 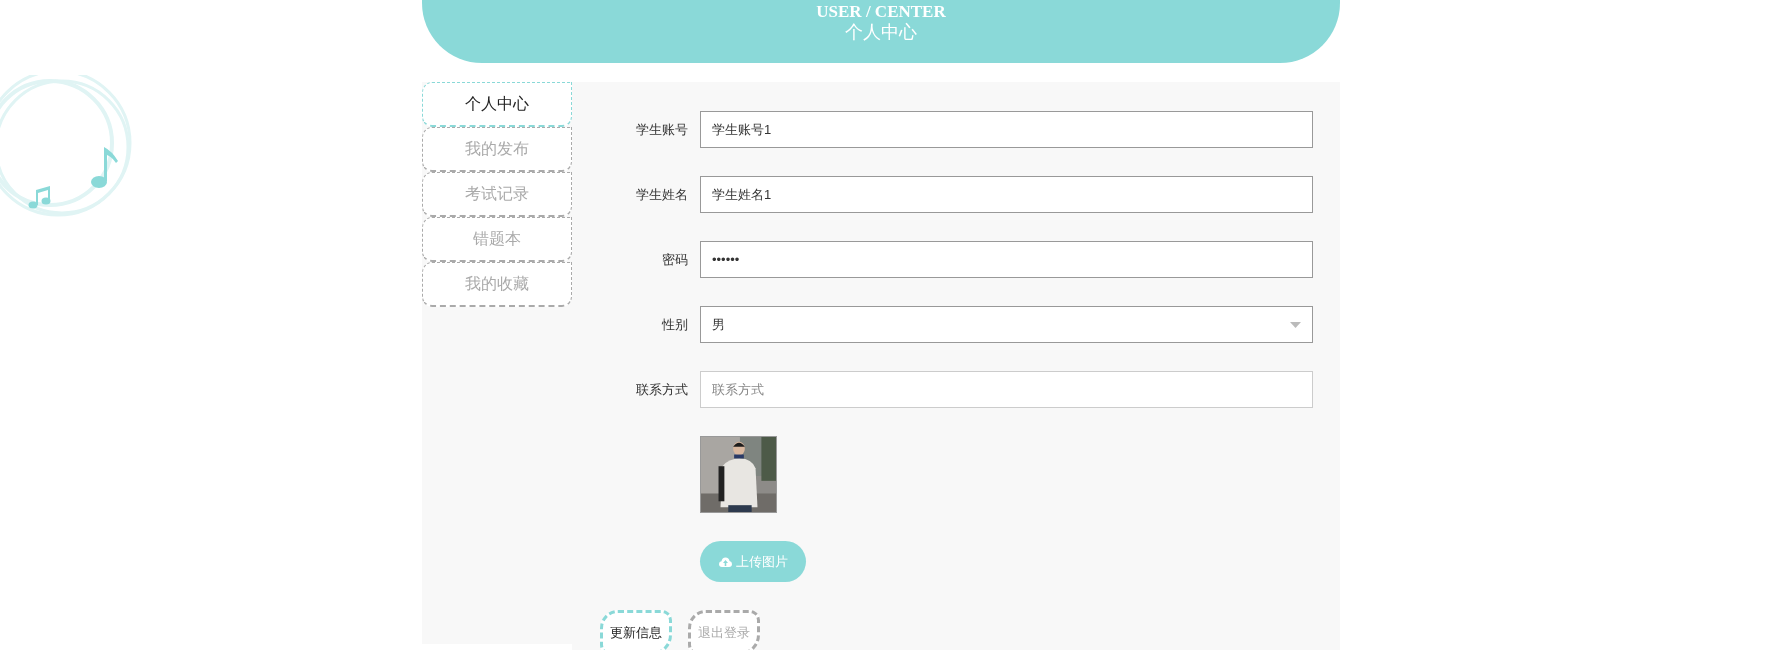 I want to click on field-label: 学生账号, so click(x=661, y=129).